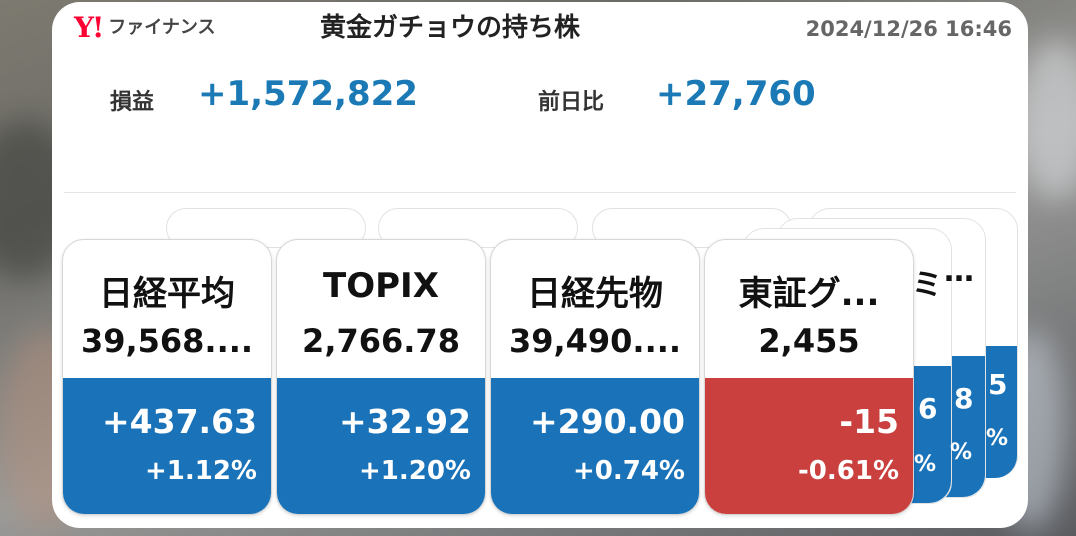 The height and width of the screenshot is (536, 1076). What do you see at coordinates (415, 471) in the screenshot?
I see `index-change-percent: +1.20%` at bounding box center [415, 471].